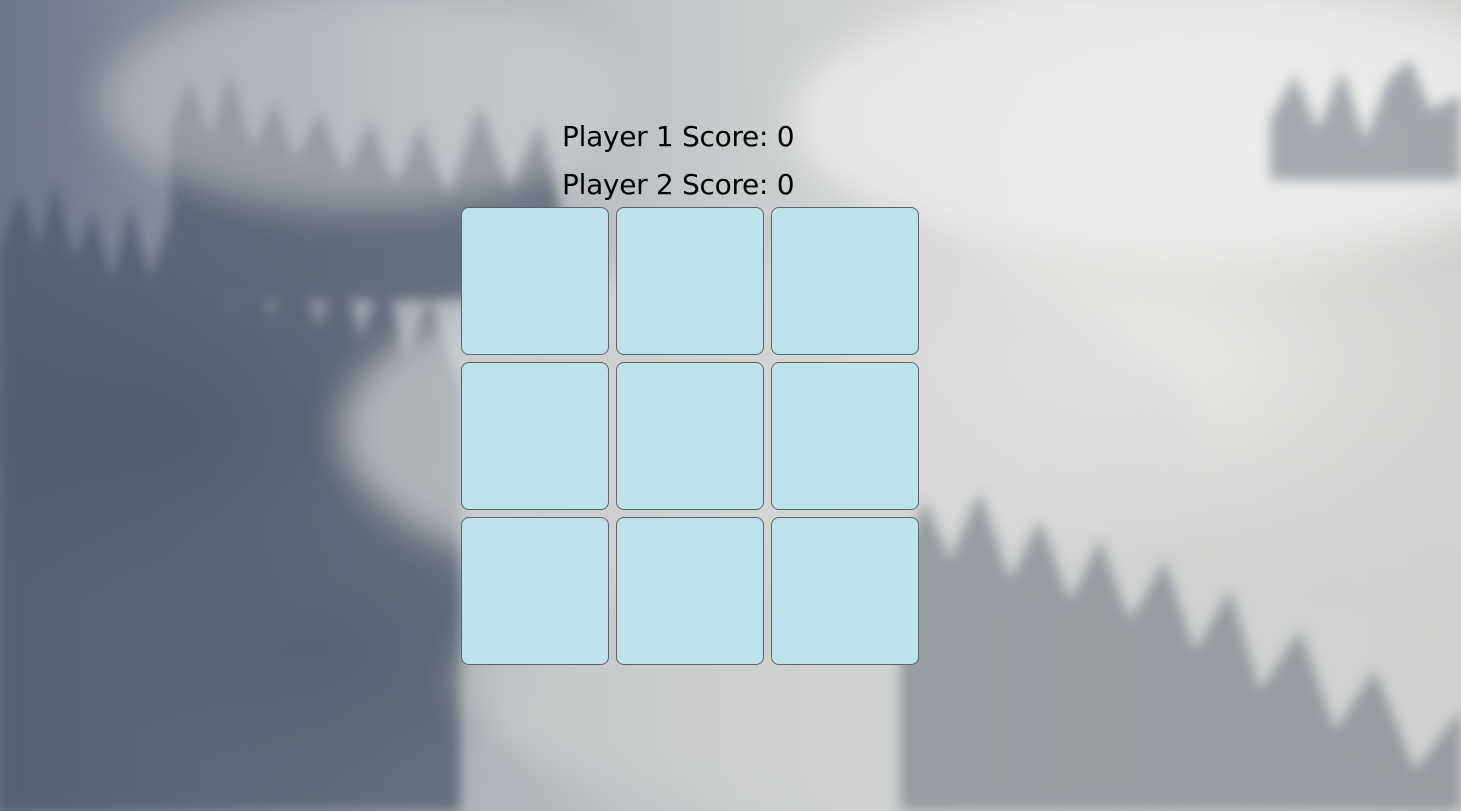  I want to click on player-1-score: Player 1 Score: 0, so click(678, 136).